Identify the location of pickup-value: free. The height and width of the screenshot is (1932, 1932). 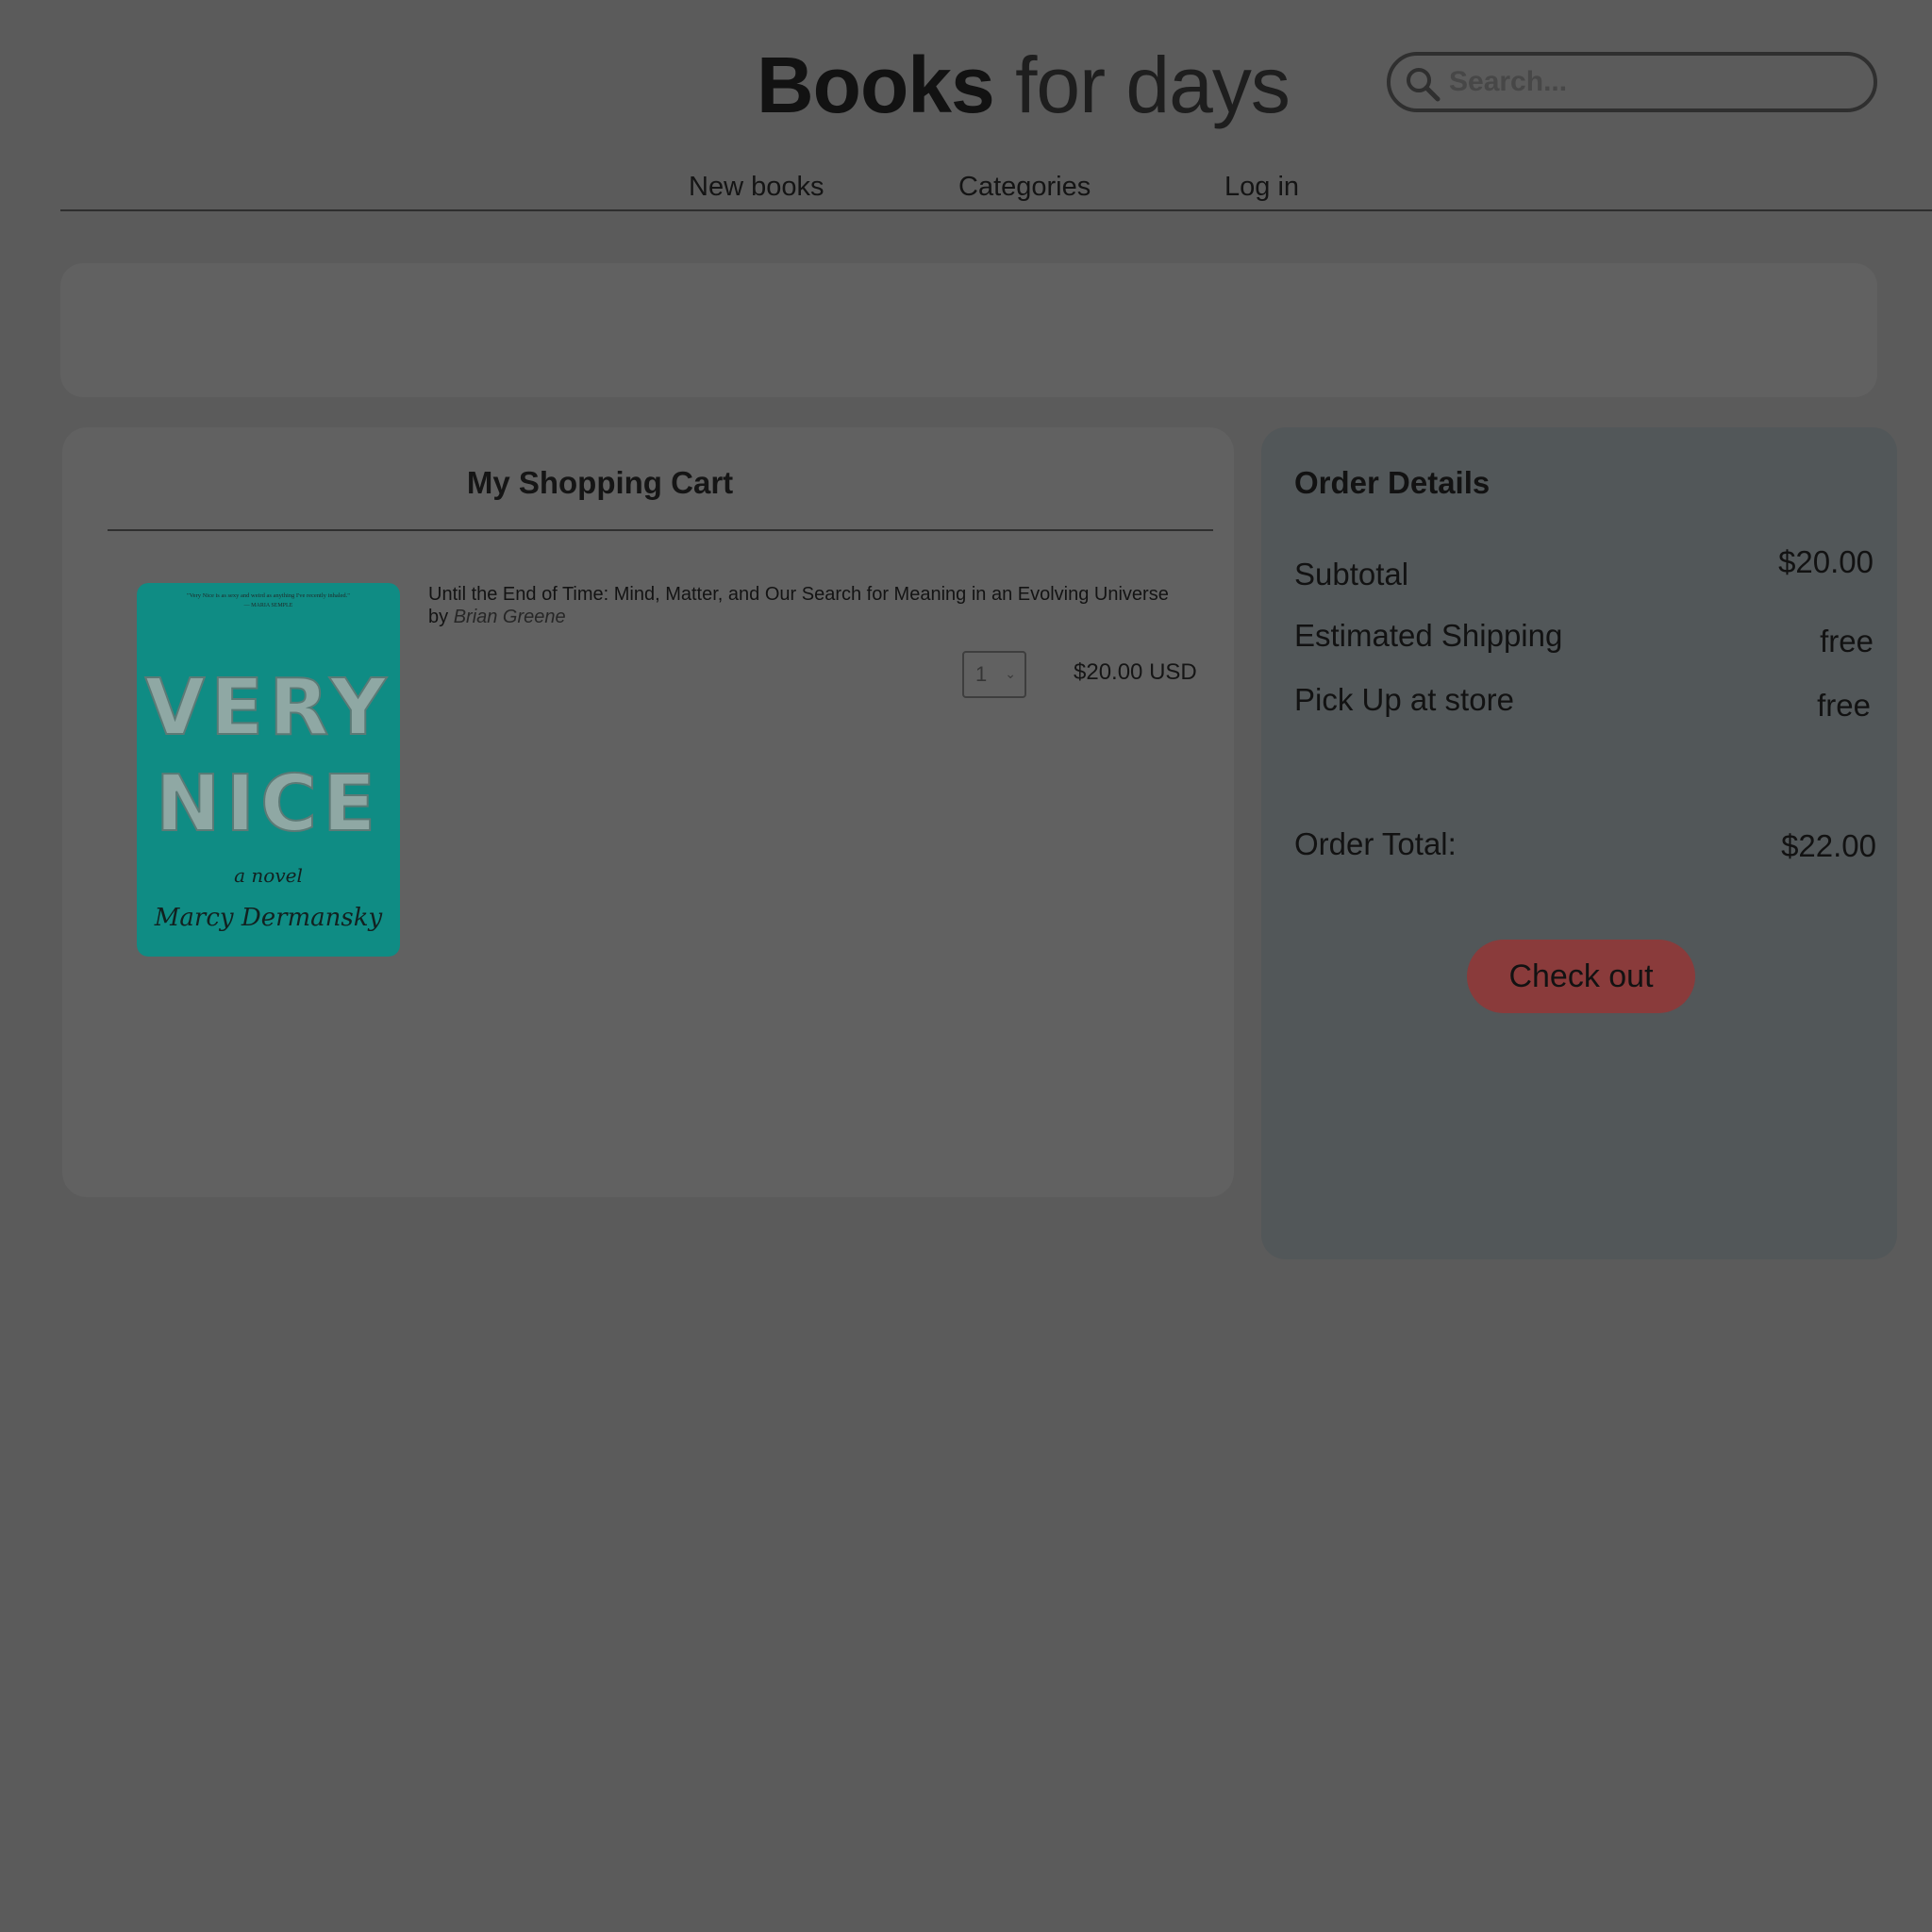
(1844, 705).